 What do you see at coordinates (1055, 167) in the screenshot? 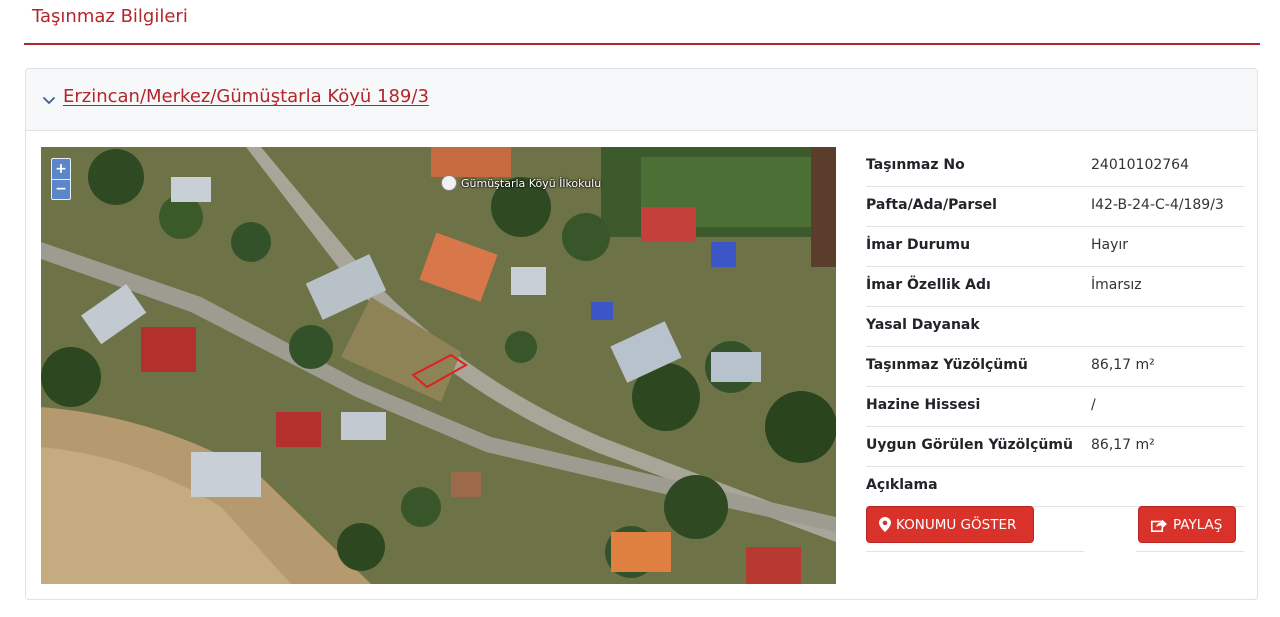
I see `info-row: Taşınmaz No 24010102764` at bounding box center [1055, 167].